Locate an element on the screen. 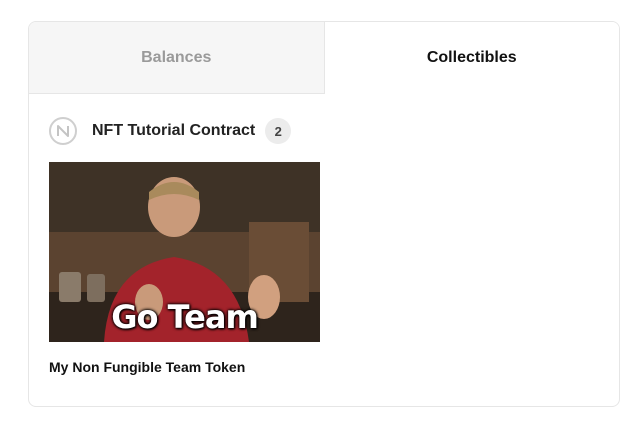 This screenshot has width=635, height=432. contract-name: NFT Tutorial Contract is located at coordinates (174, 130).